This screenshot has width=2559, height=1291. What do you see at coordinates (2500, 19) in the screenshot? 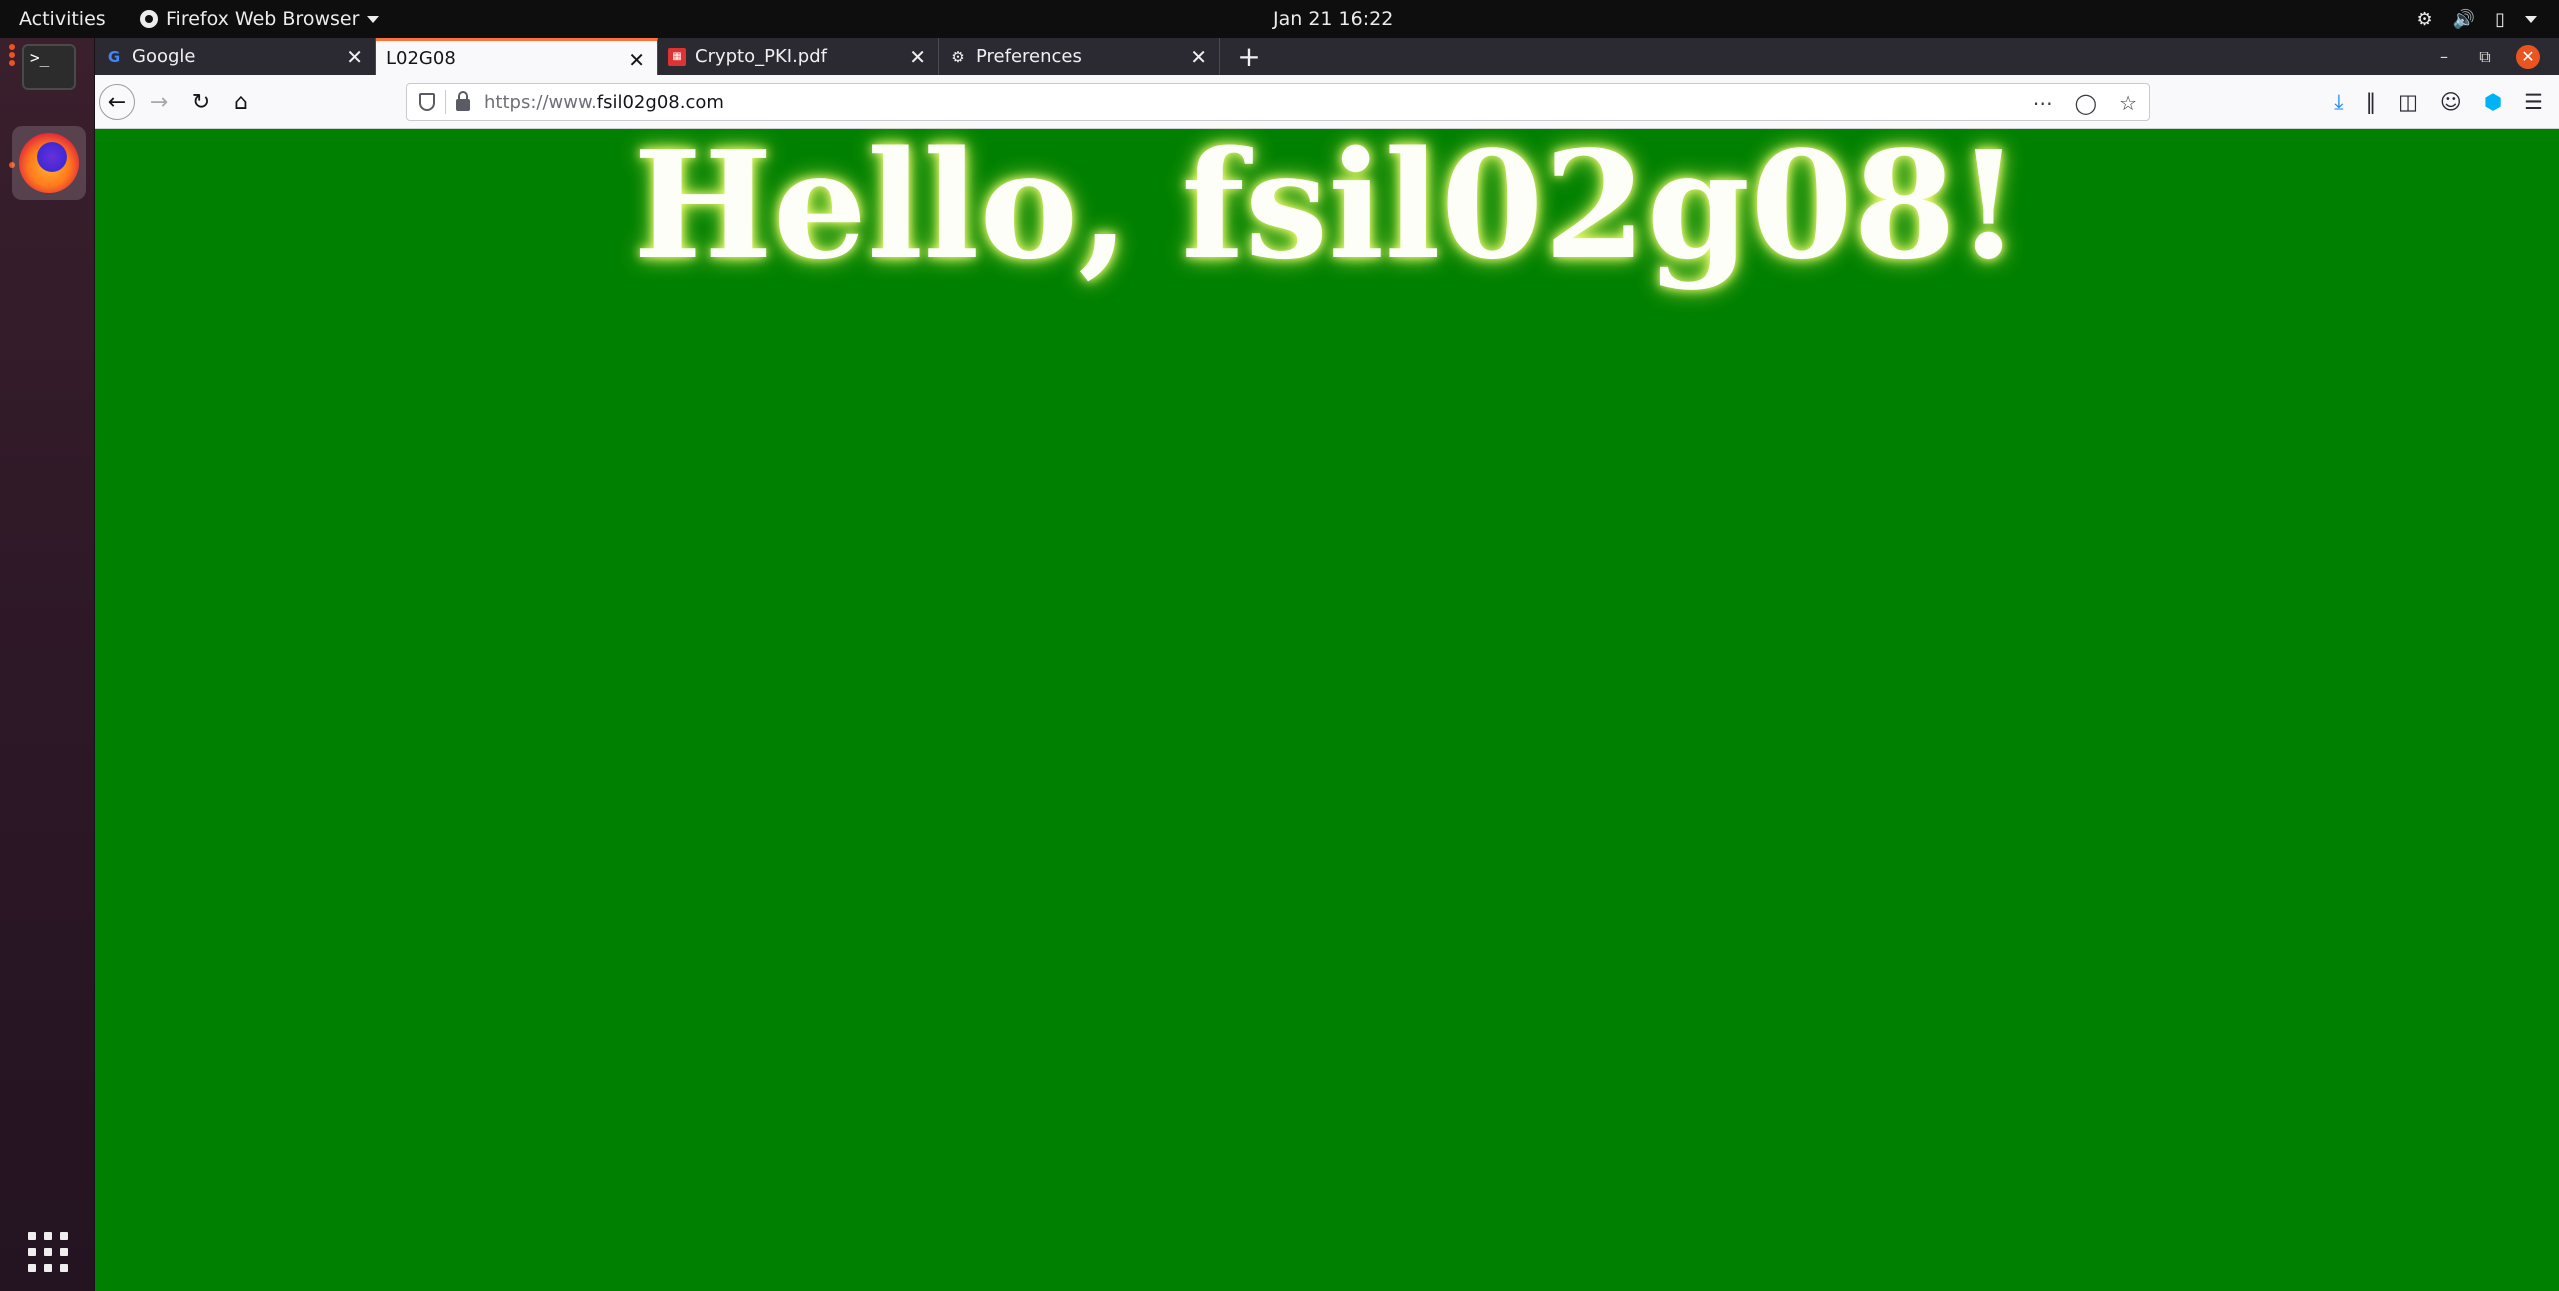
I see `battery-icon: ▯` at bounding box center [2500, 19].